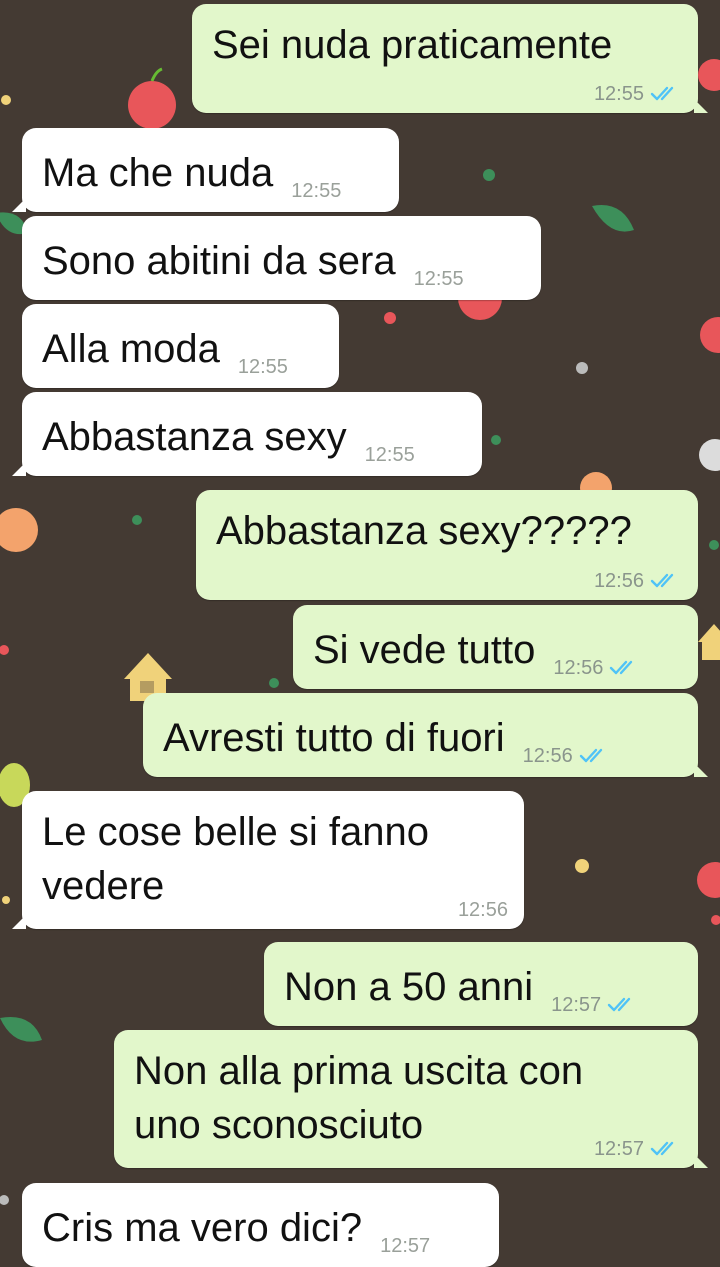  I want to click on message-bubble-outgoing: Avresti tutto di fuori 12:56, so click(425, 735).